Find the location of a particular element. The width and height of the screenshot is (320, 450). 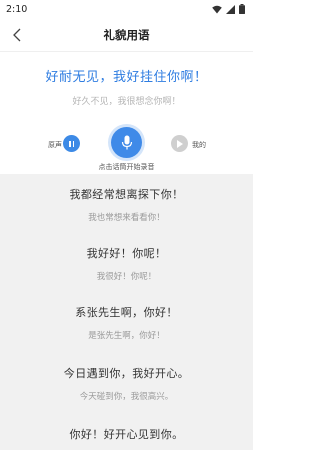

phrase-translation: 今天碰到你，我很高兴。 is located at coordinates (126, 397).